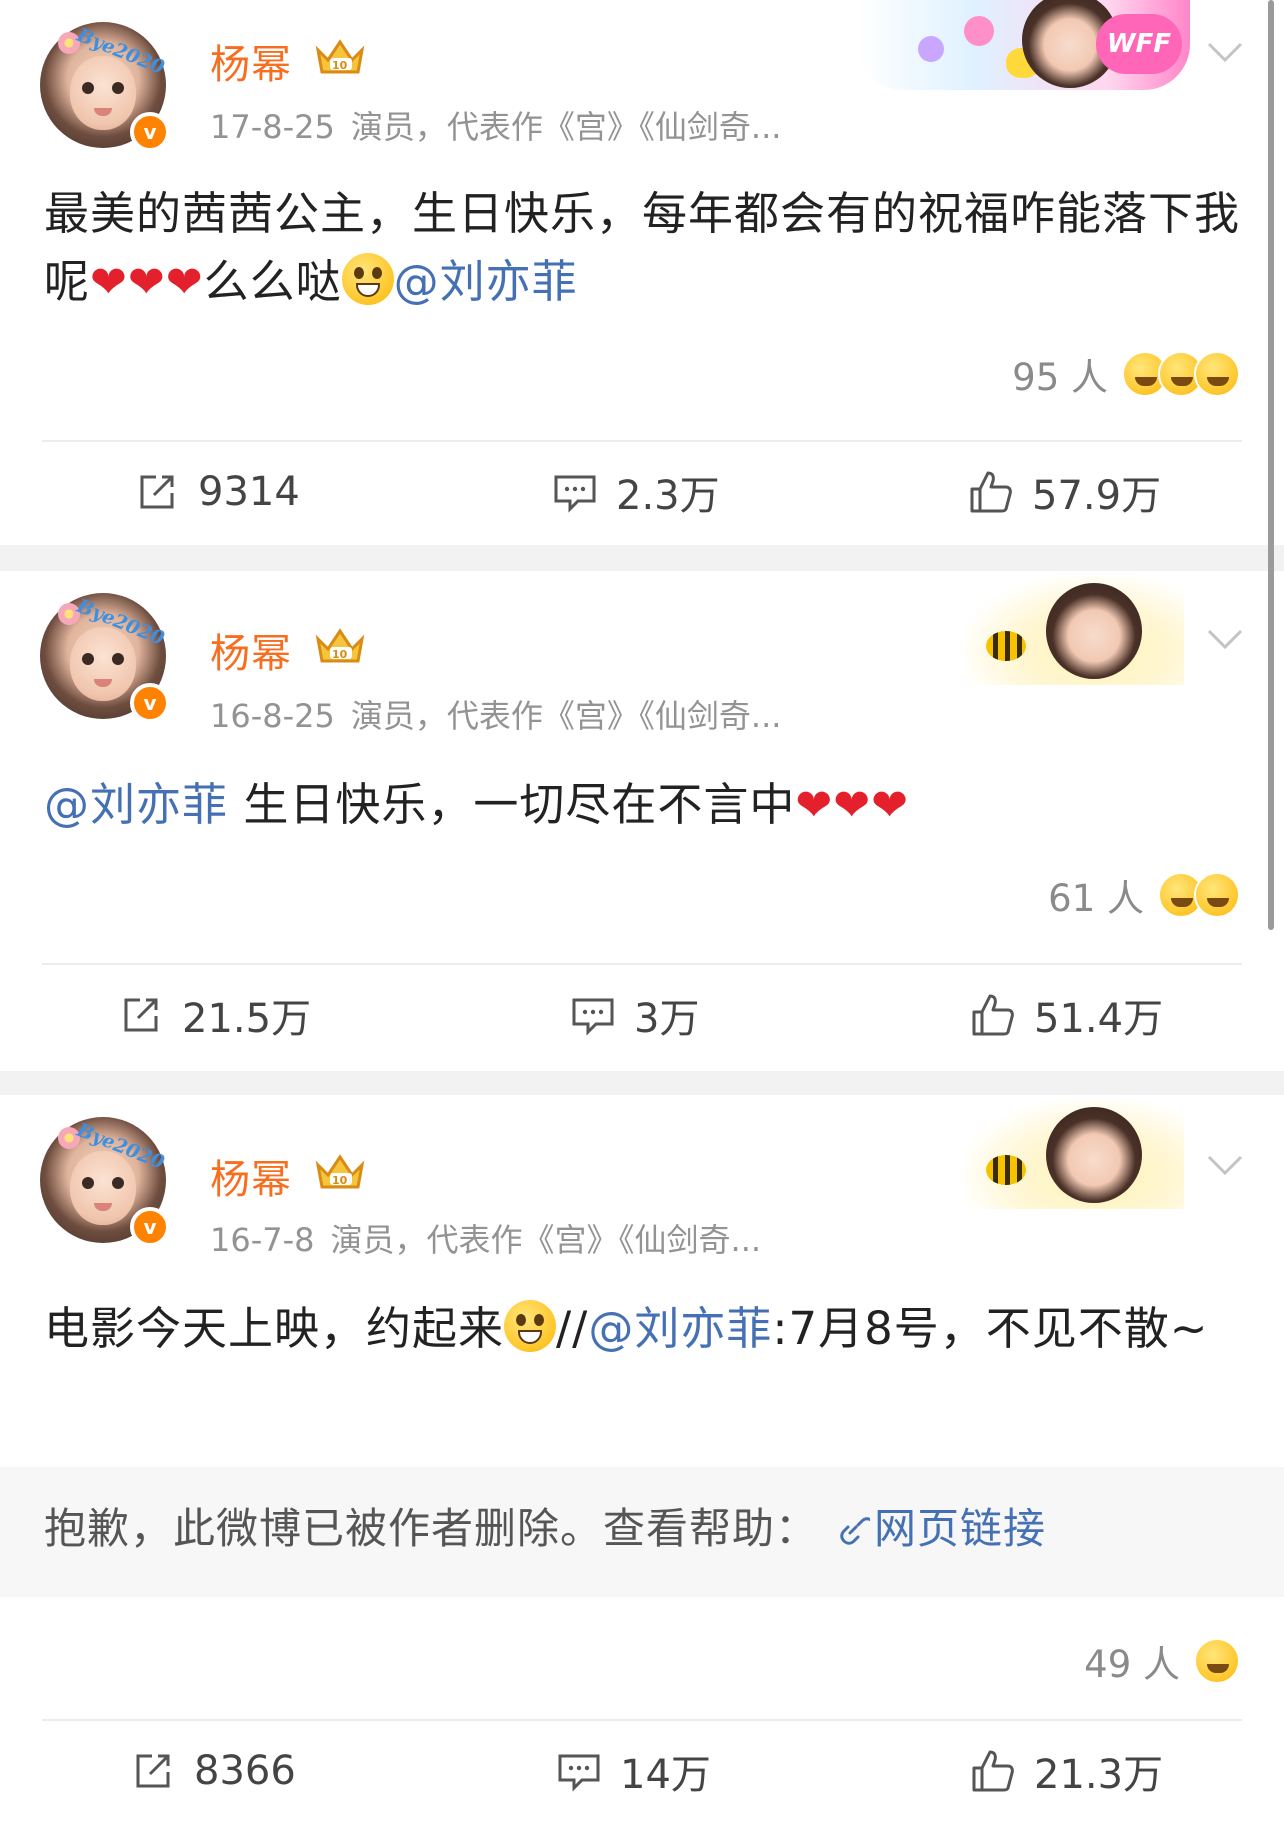 The height and width of the screenshot is (1831, 1284). Describe the element at coordinates (1271, 465) in the screenshot. I see `scrollbar` at that location.